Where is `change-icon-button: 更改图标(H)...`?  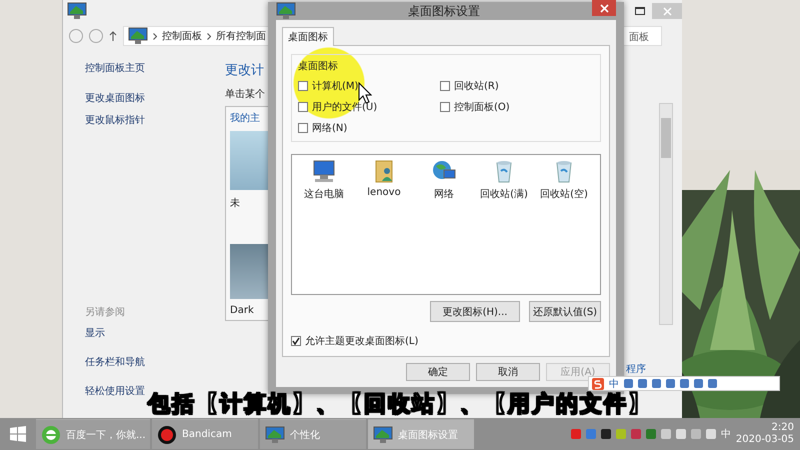 change-icon-button: 更改图标(H)... is located at coordinates (475, 311).